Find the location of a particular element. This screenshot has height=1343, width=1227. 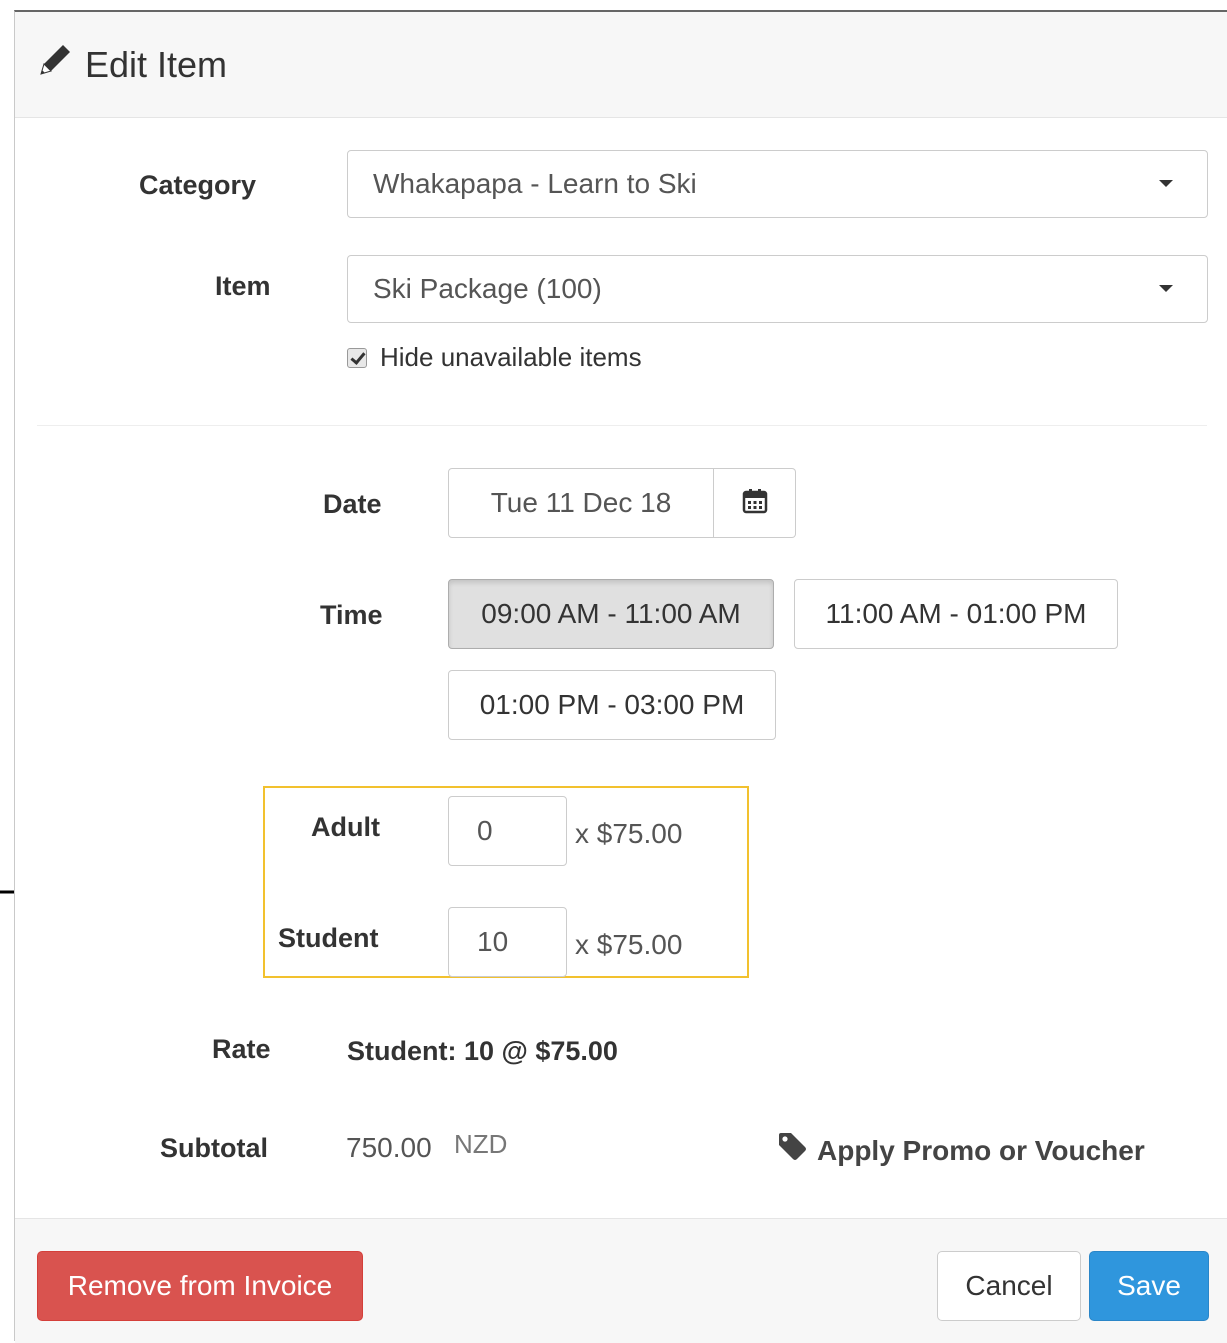

modal-title: Edit Item is located at coordinates (132, 64).